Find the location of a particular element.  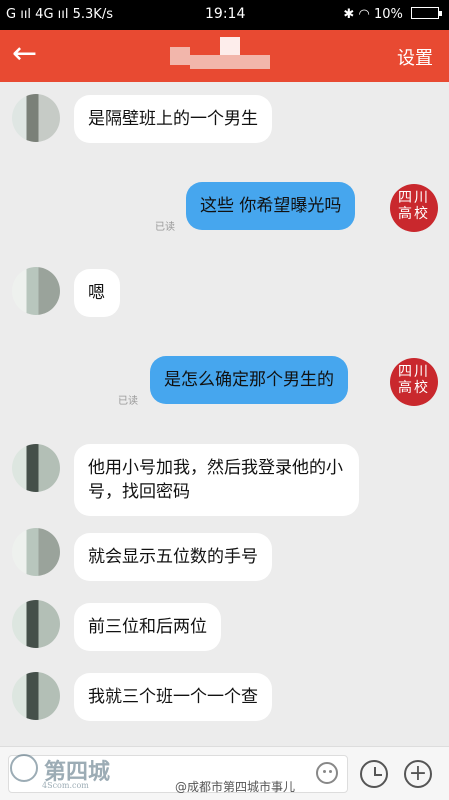

network-indicator: G ııl 4G ııl 5.3K/s is located at coordinates (59, 14).